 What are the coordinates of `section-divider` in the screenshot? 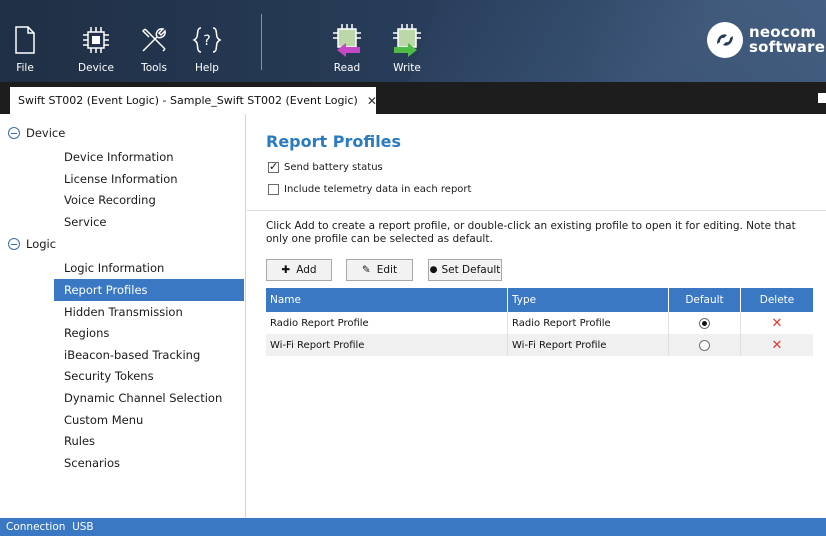 It's located at (536, 210).